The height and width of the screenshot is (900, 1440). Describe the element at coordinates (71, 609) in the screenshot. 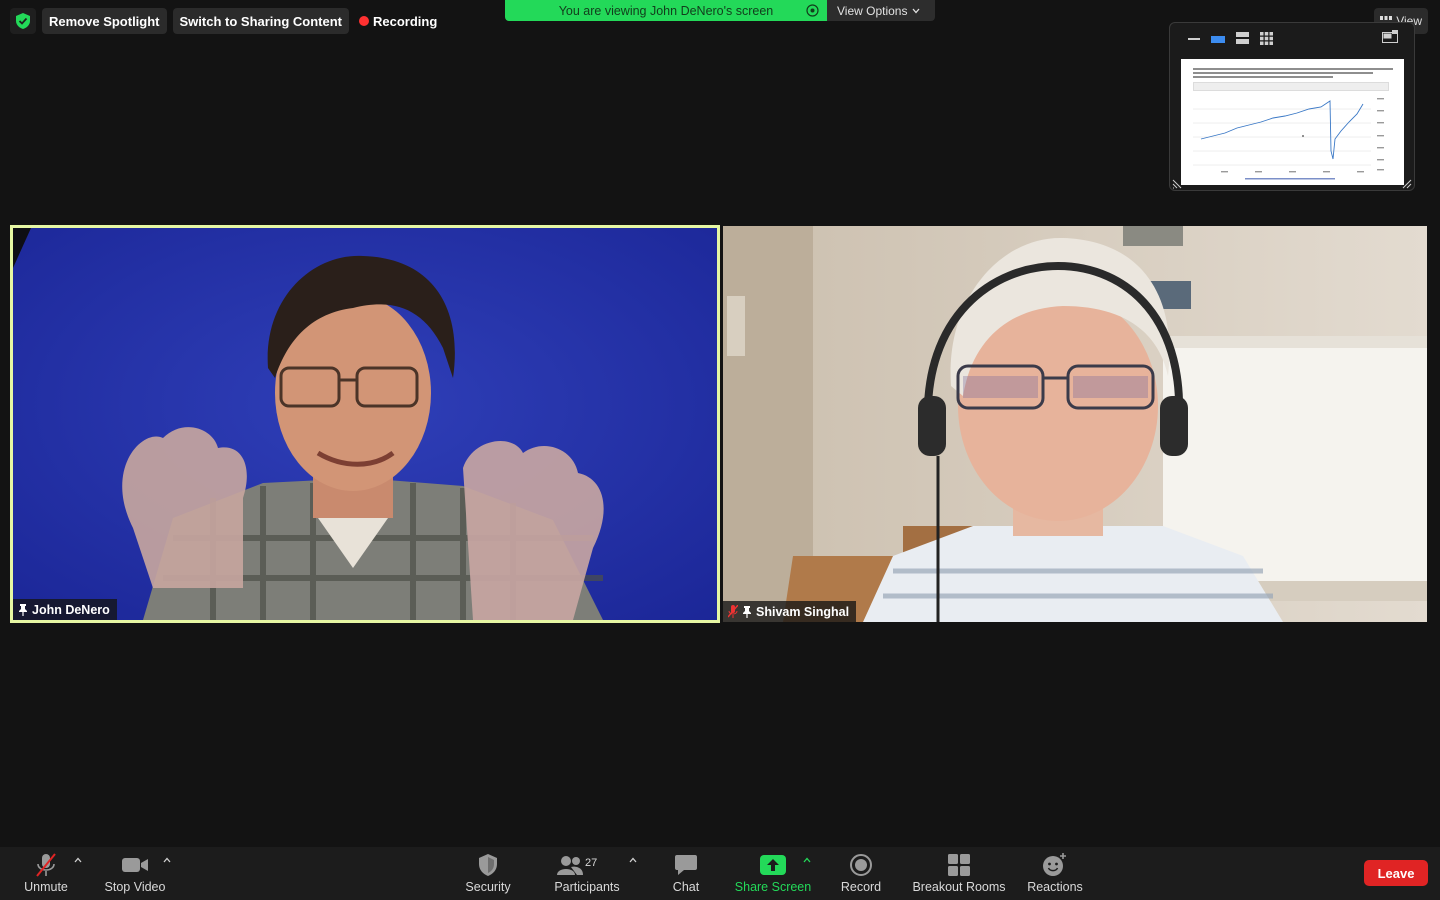

I see `participant-name: John DeNero` at that location.